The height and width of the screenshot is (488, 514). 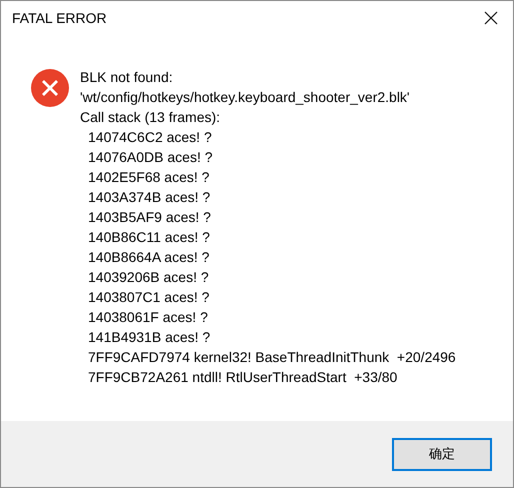 What do you see at coordinates (150, 137) in the screenshot?
I see `stack-frame-line: 14074C6C2 aces! ?` at bounding box center [150, 137].